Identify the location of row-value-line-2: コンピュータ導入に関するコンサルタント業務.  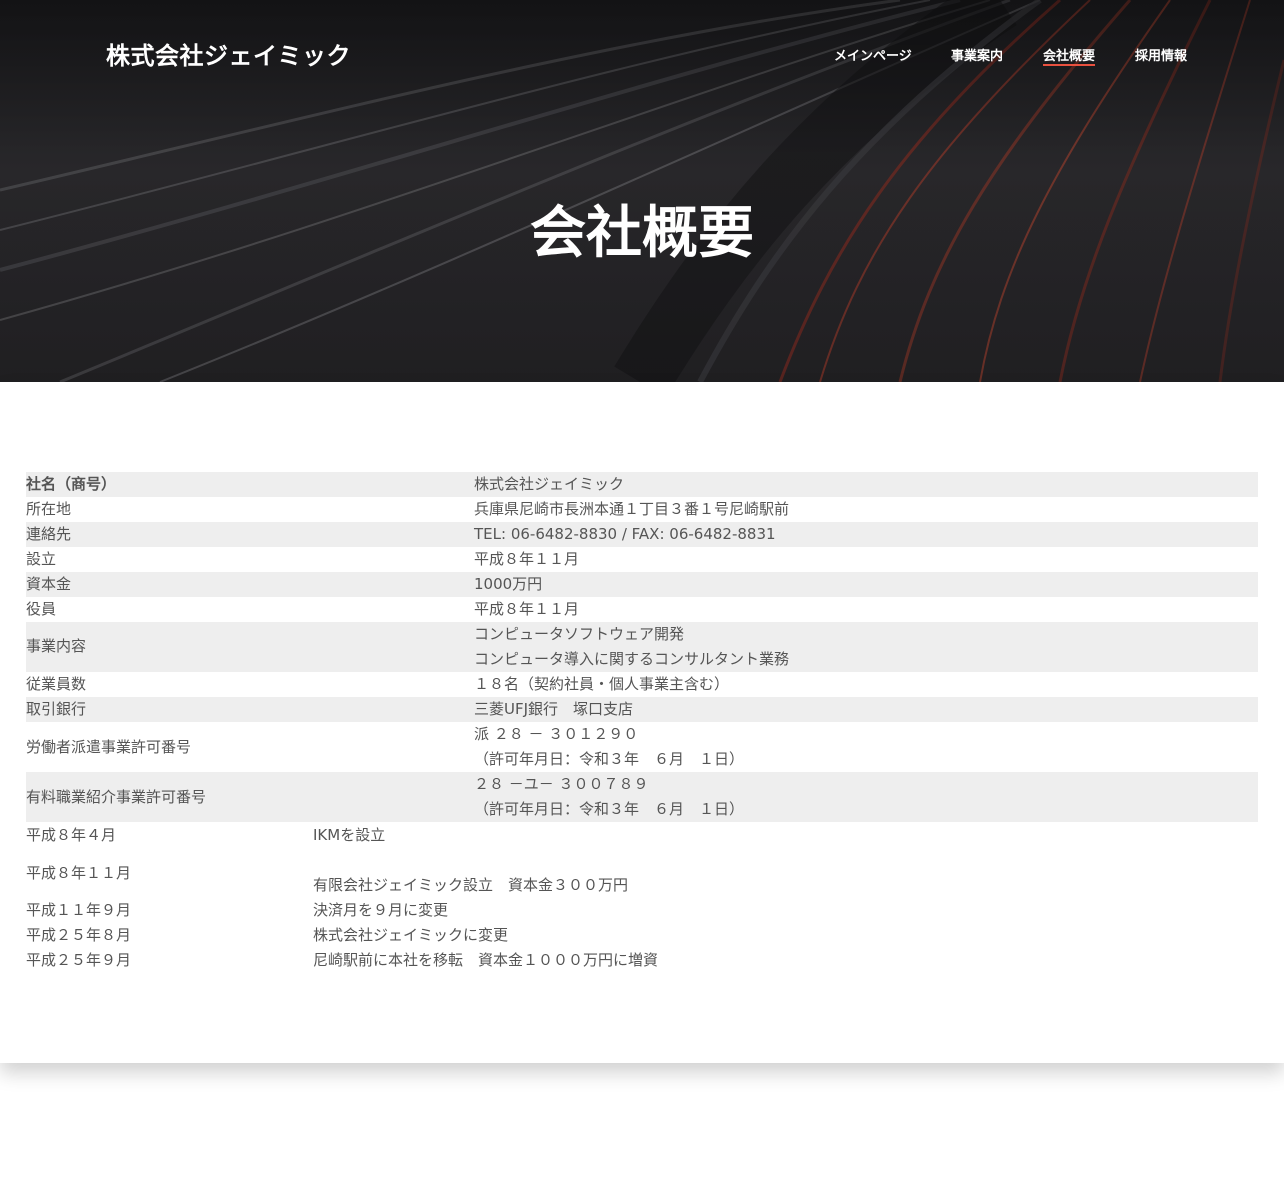
(632, 659).